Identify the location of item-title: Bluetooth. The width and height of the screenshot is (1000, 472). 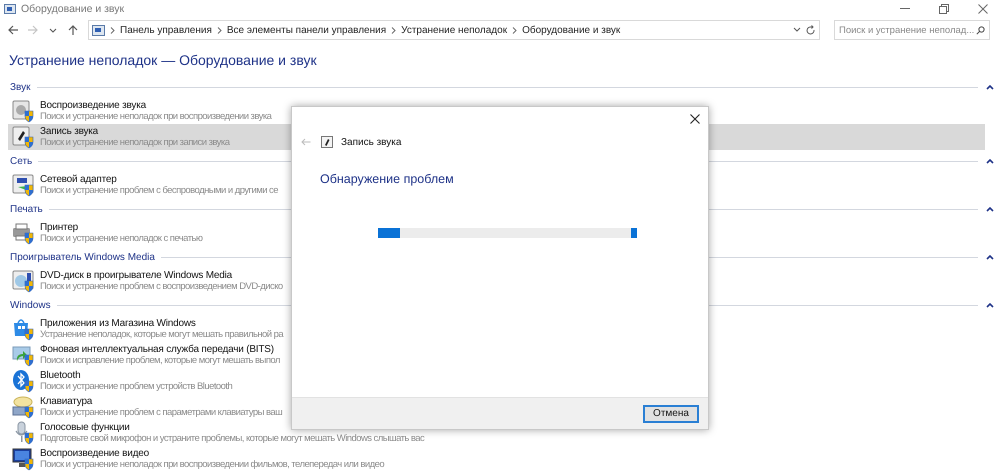
(61, 375).